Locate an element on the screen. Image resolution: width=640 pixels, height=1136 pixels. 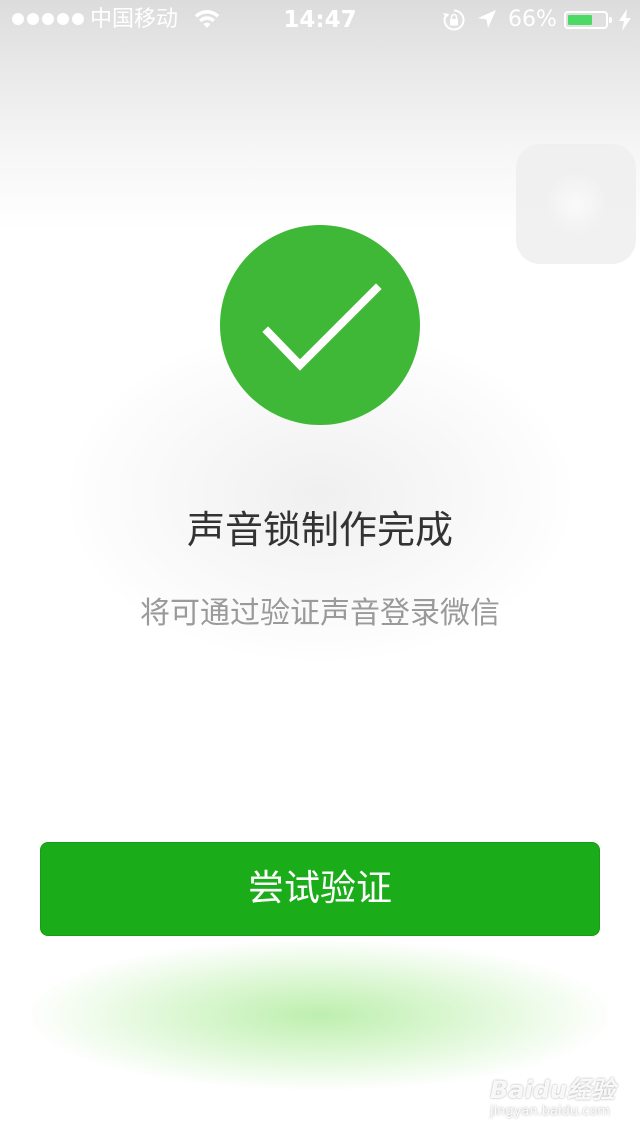
success-badge is located at coordinates (320, 325).